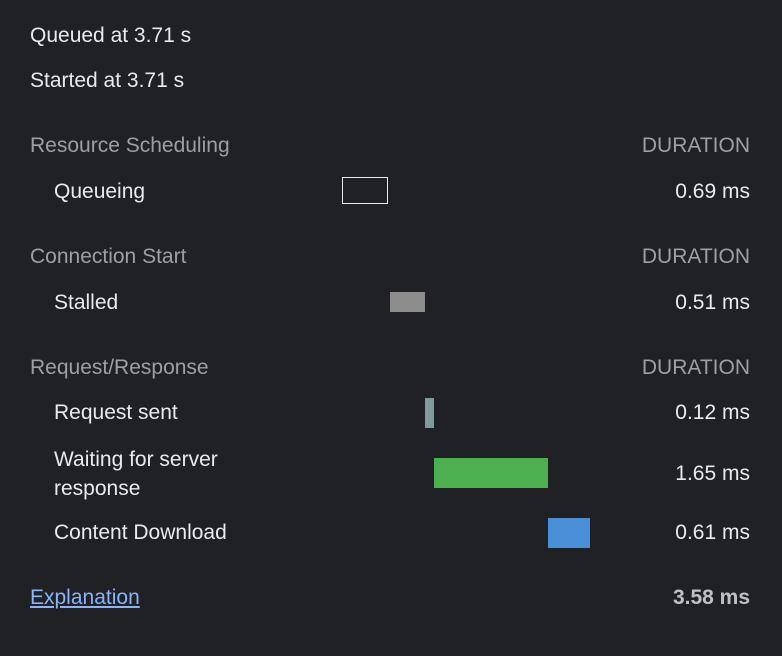  What do you see at coordinates (140, 532) in the screenshot?
I see `row-label: Content Download` at bounding box center [140, 532].